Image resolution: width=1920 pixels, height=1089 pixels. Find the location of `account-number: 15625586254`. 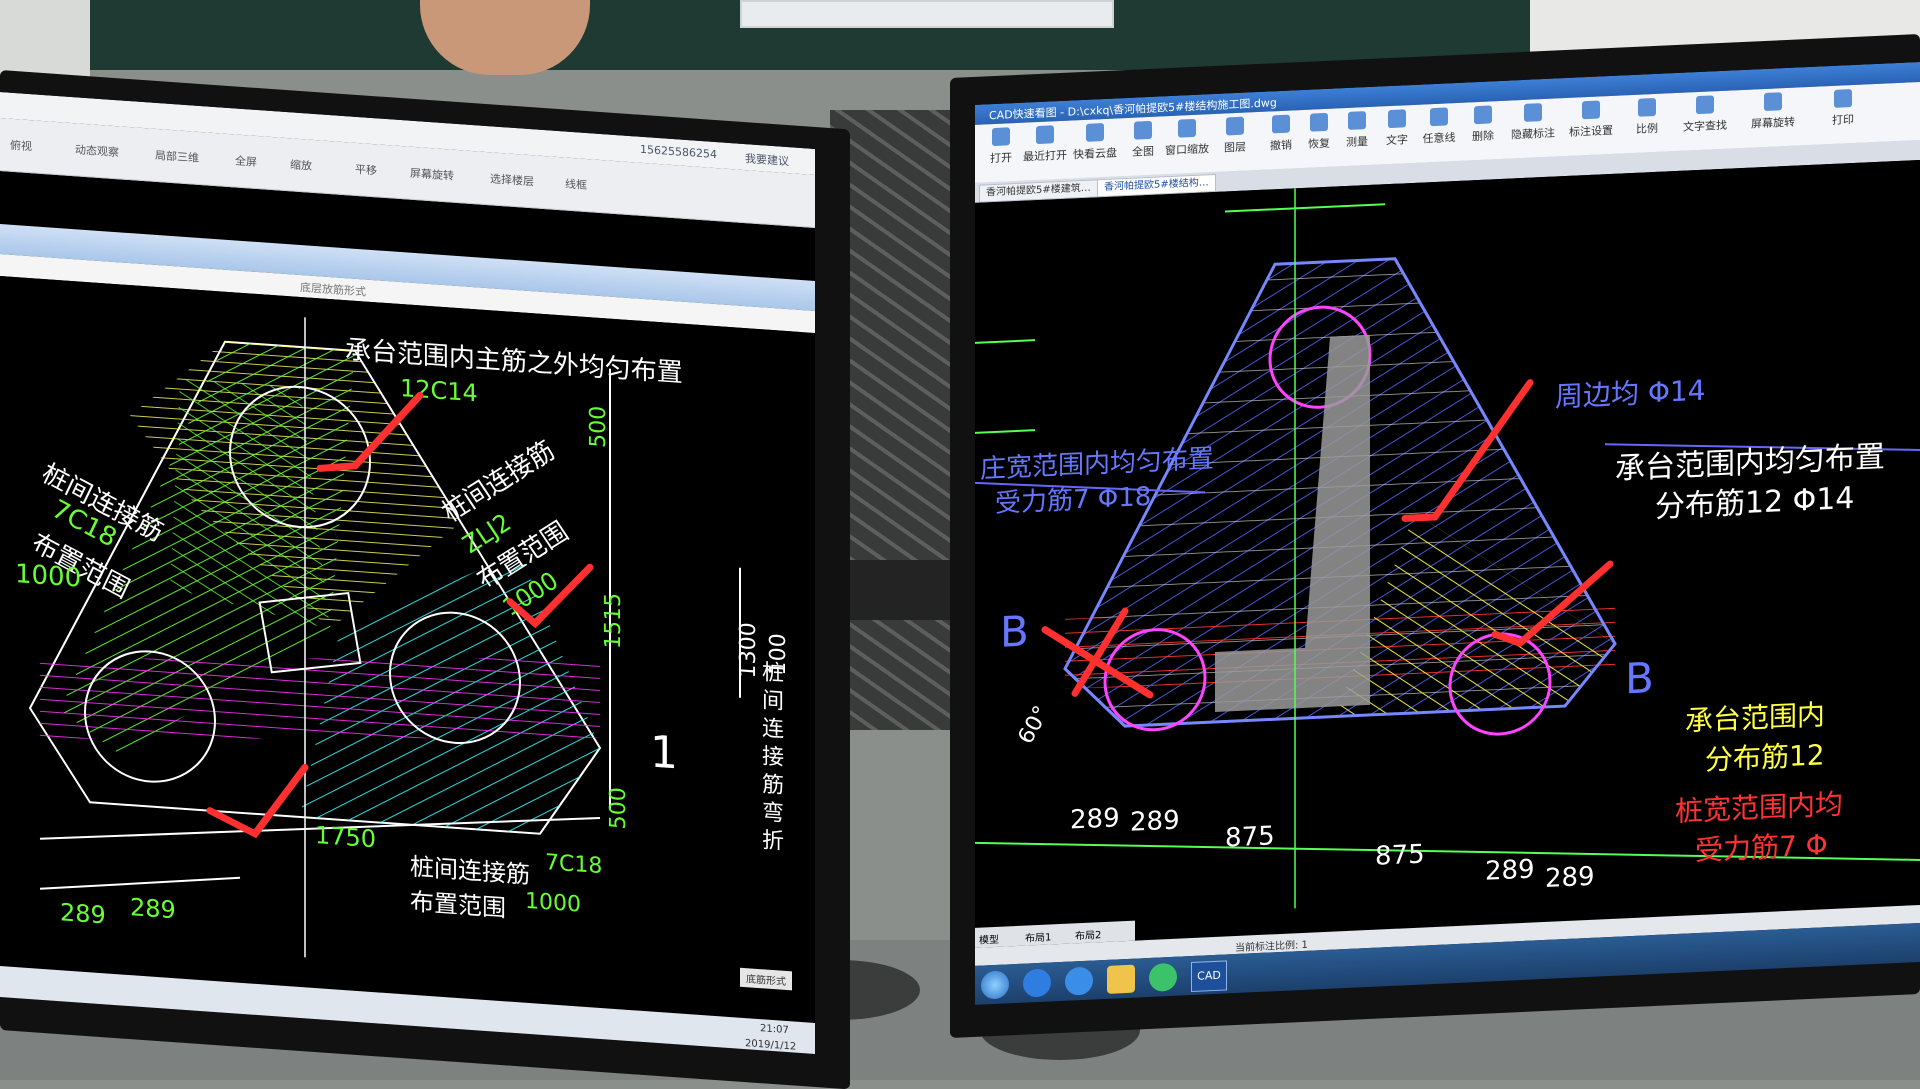

account-number: 15625586254 is located at coordinates (678, 152).